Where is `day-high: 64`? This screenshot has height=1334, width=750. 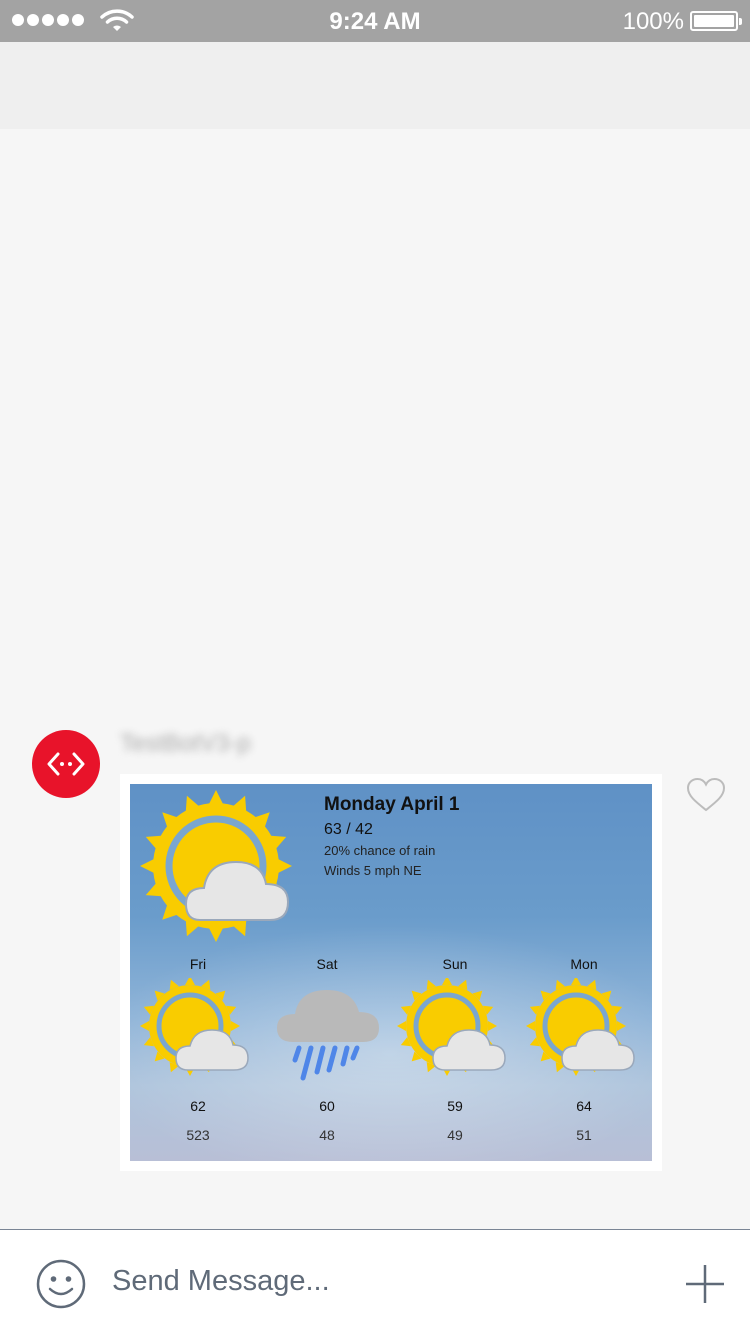
day-high: 64 is located at coordinates (584, 1106).